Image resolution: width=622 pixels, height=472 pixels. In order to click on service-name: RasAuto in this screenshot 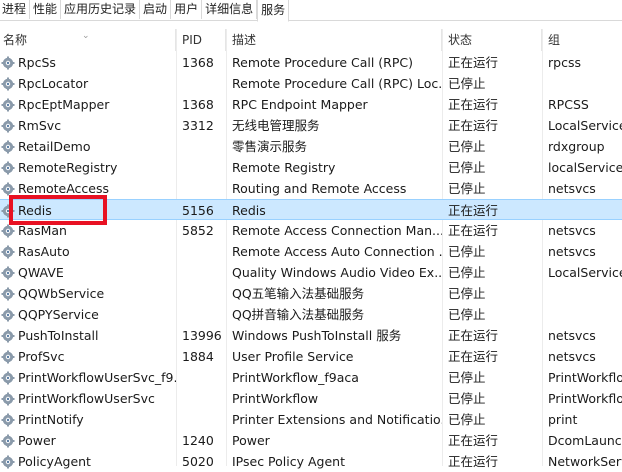, I will do `click(44, 251)`.